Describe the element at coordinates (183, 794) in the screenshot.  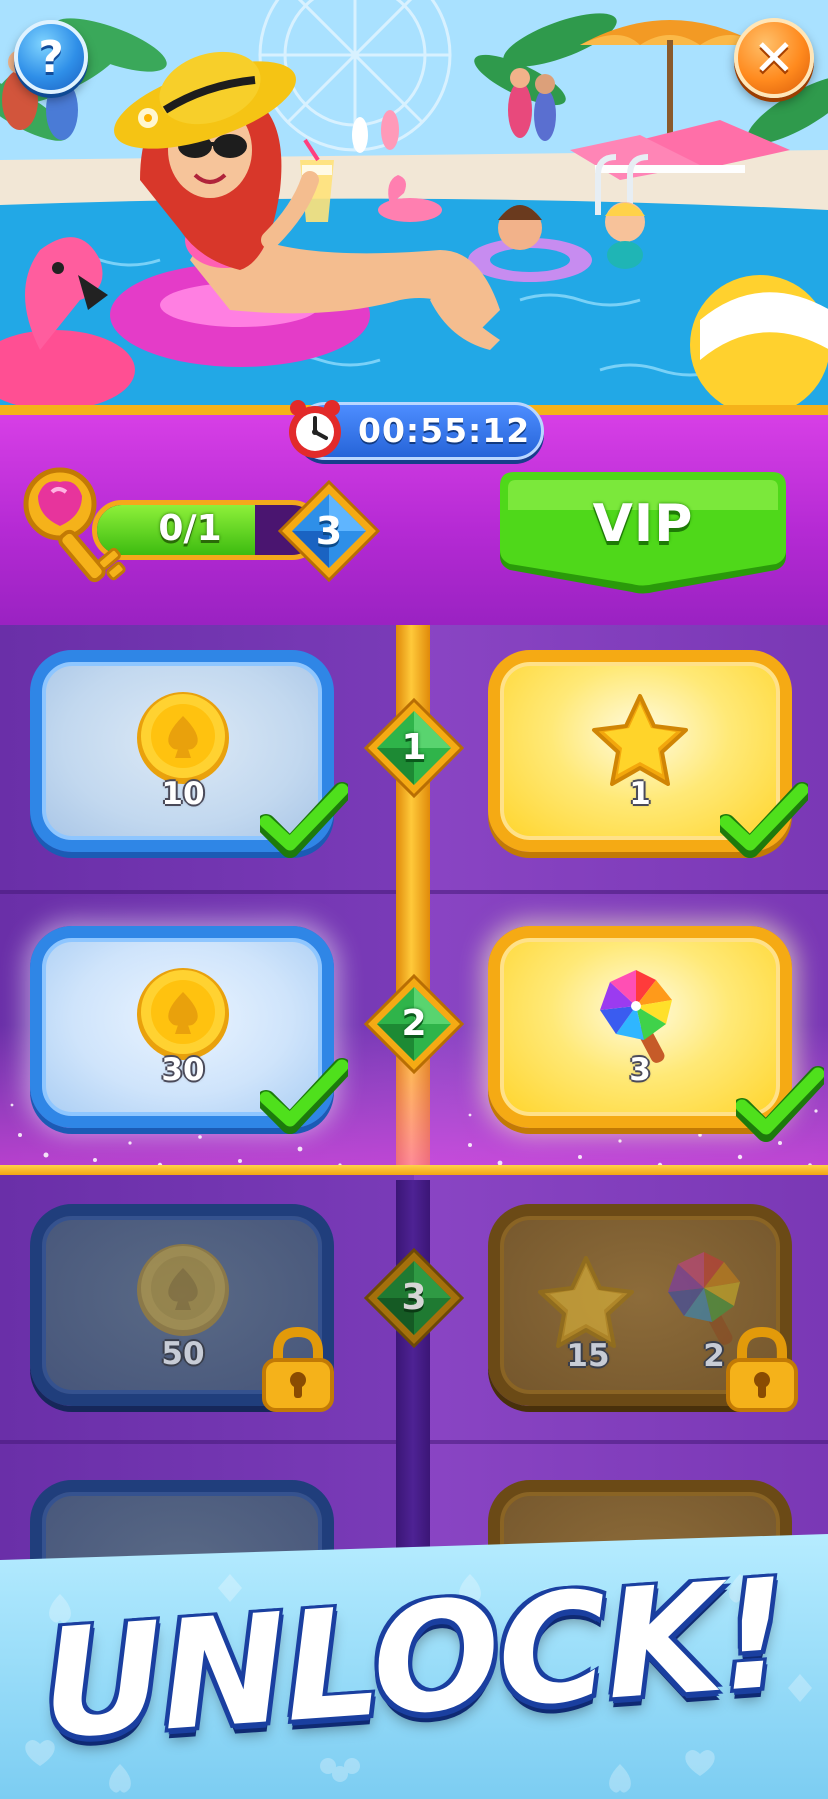
I see `reward-amount: 10` at that location.